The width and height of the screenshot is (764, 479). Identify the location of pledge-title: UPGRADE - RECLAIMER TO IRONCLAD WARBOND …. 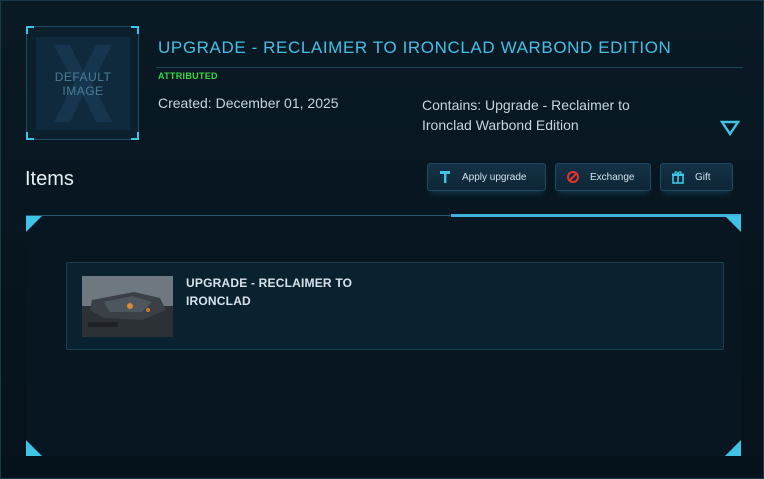
(415, 47).